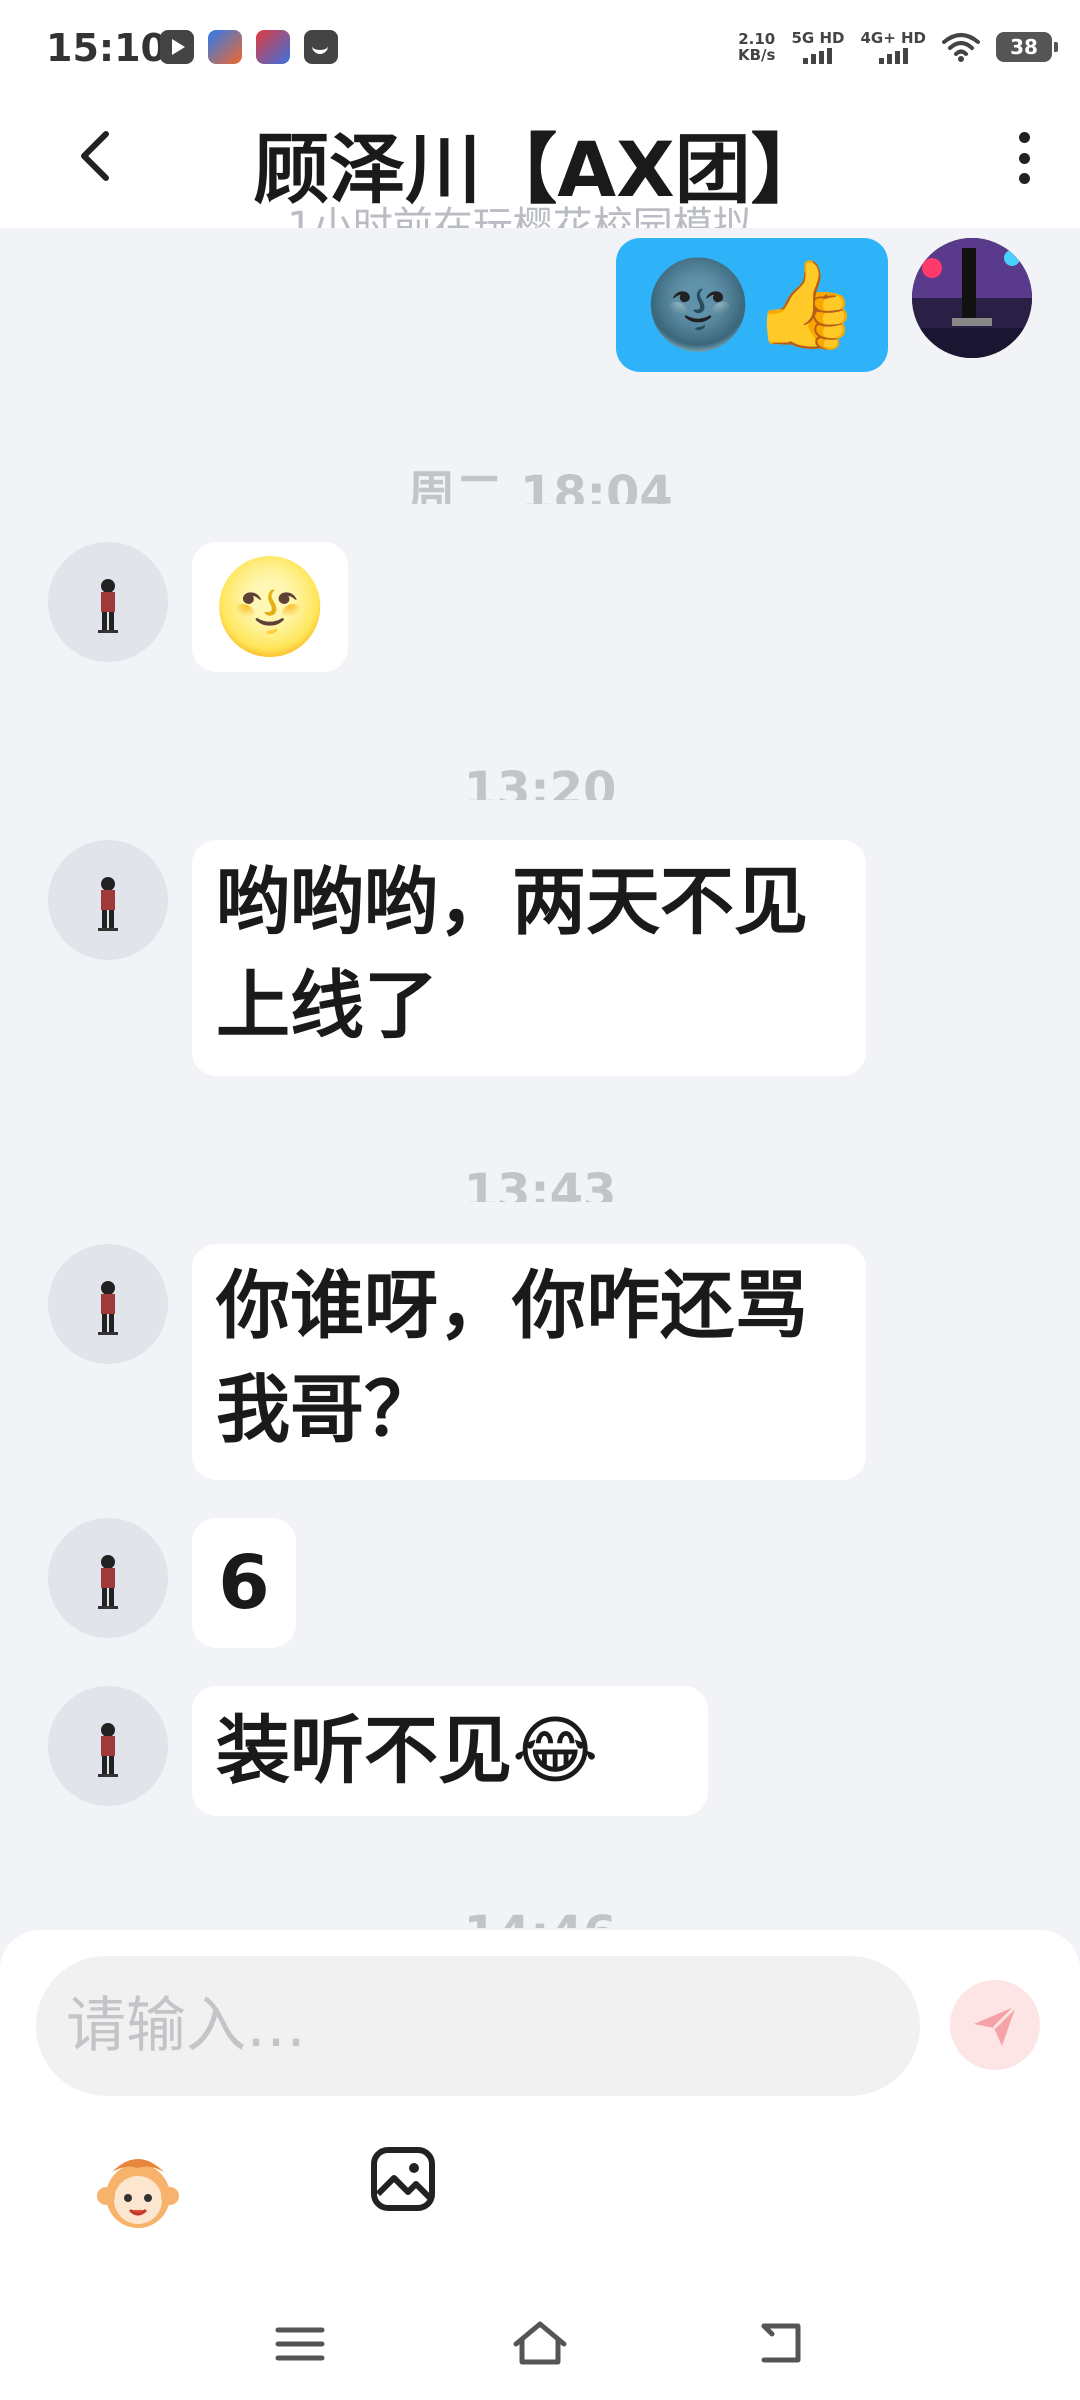  I want to click on send-button, so click(995, 2025).